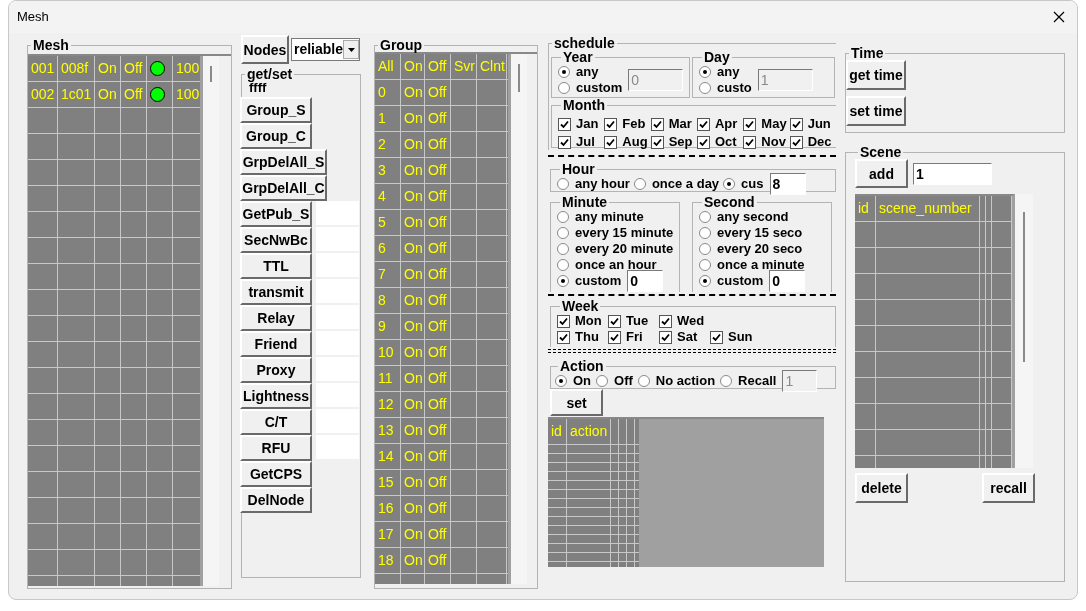 This screenshot has width=1086, height=611. I want to click on command-button: C/T, so click(276, 422).